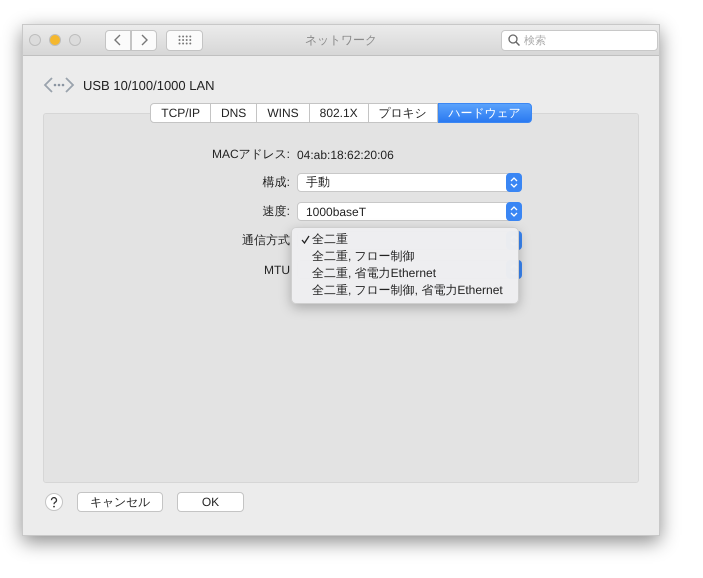 The height and width of the screenshot is (578, 703). What do you see at coordinates (276, 211) in the screenshot?
I see `field-label: 速度:` at bounding box center [276, 211].